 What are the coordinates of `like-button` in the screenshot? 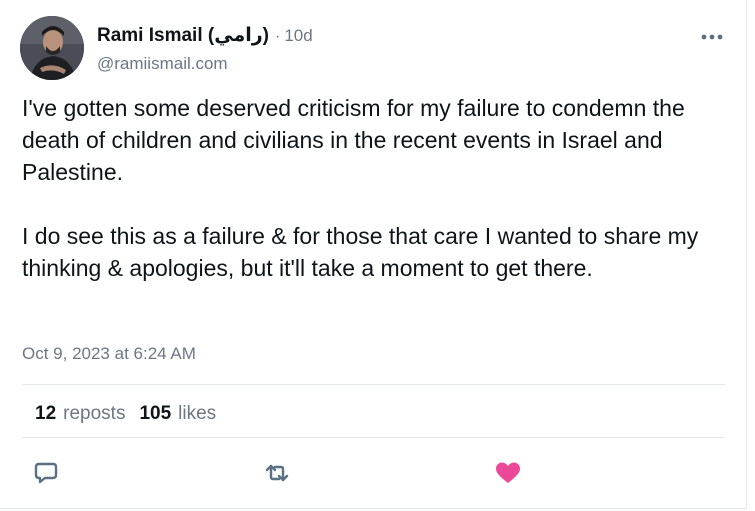 It's located at (508, 473).